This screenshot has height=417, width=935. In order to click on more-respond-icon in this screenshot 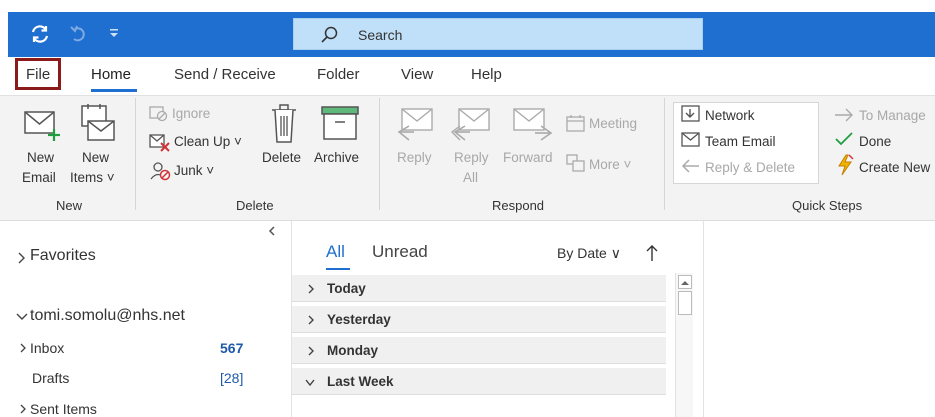, I will do `click(575, 163)`.